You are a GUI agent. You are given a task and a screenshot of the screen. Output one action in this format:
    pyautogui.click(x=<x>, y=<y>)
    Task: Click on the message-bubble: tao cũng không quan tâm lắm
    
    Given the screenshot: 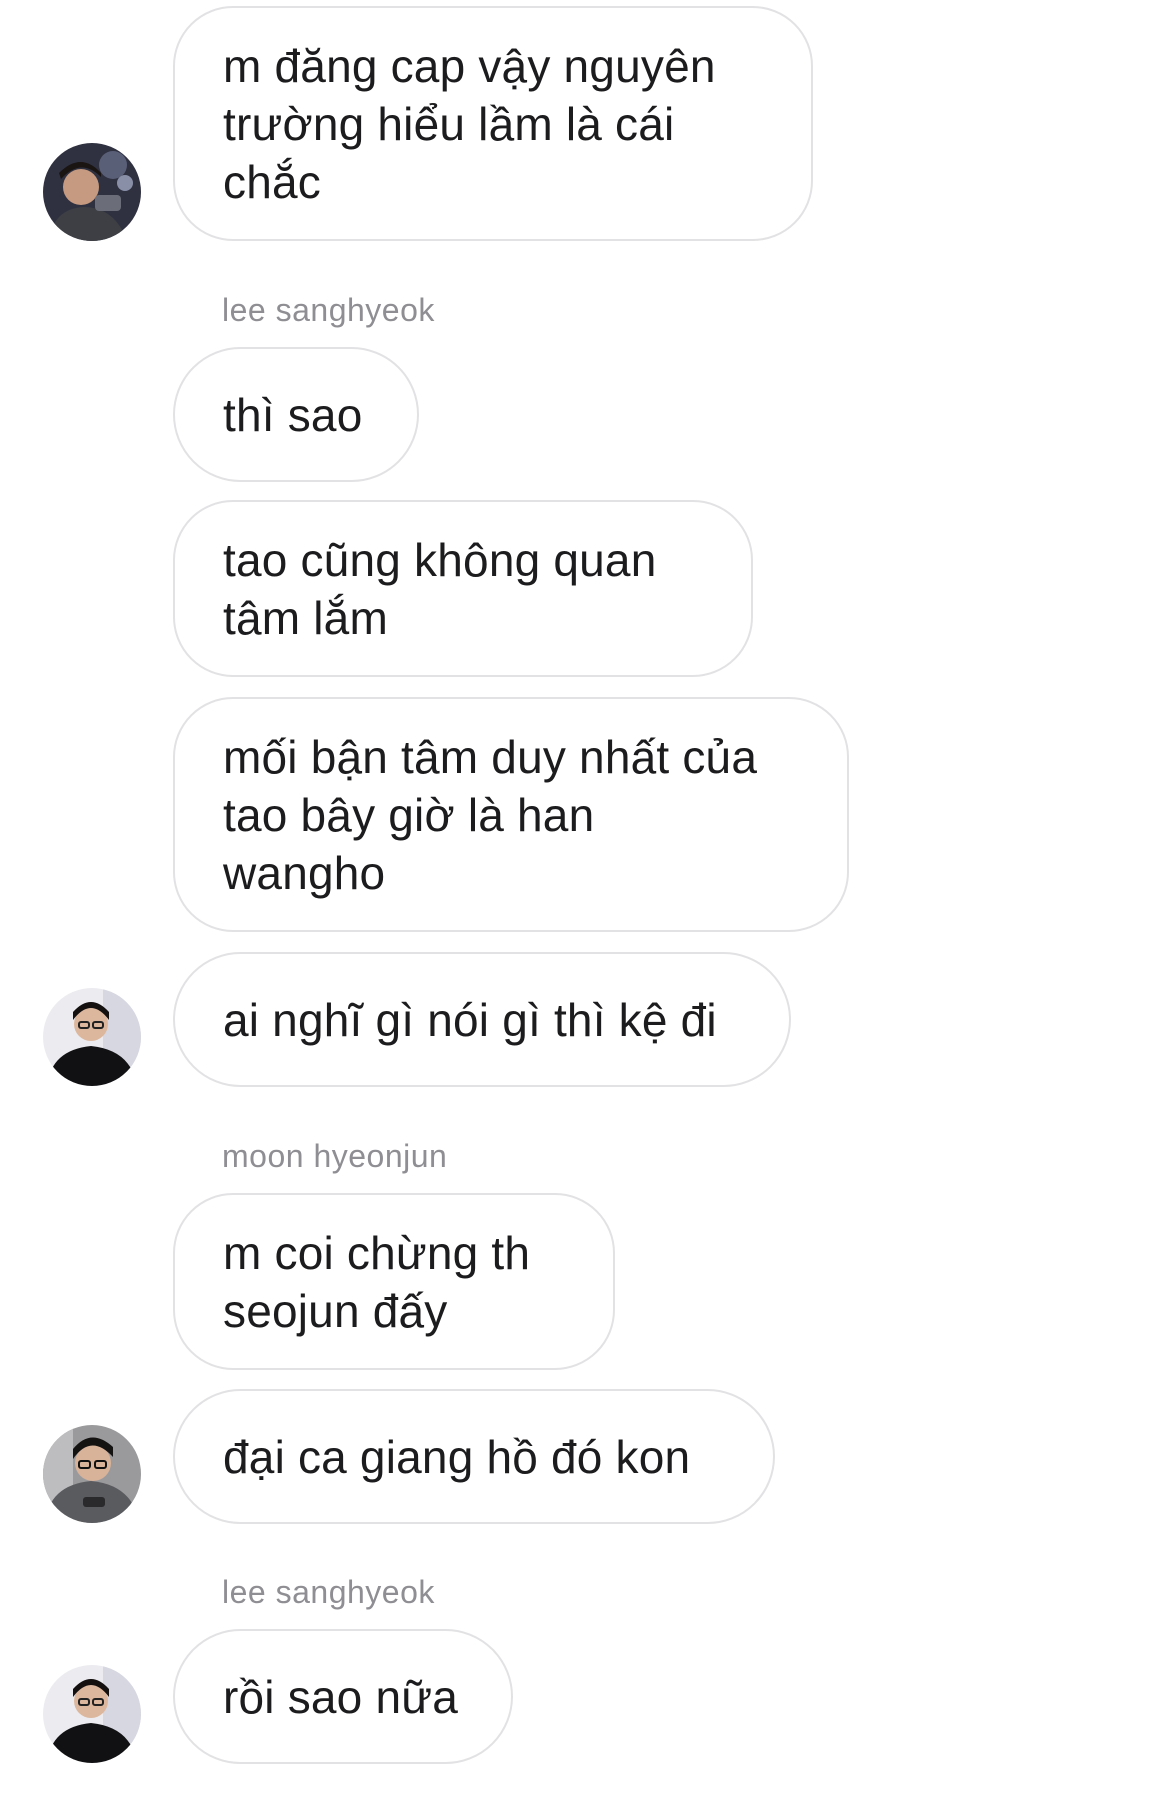 What is the action you would take?
    pyautogui.click(x=463, y=588)
    